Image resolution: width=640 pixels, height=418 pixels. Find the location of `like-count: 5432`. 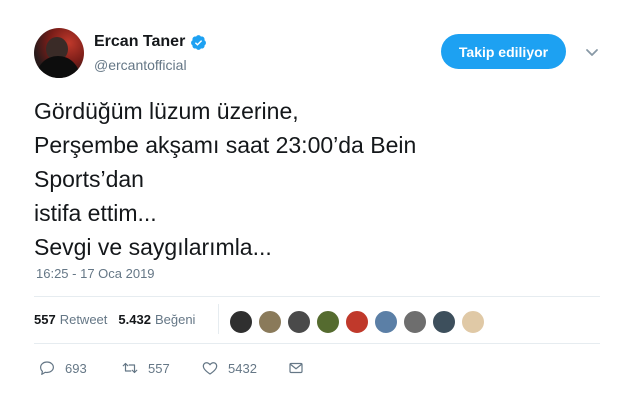

like-count: 5432 is located at coordinates (242, 368).